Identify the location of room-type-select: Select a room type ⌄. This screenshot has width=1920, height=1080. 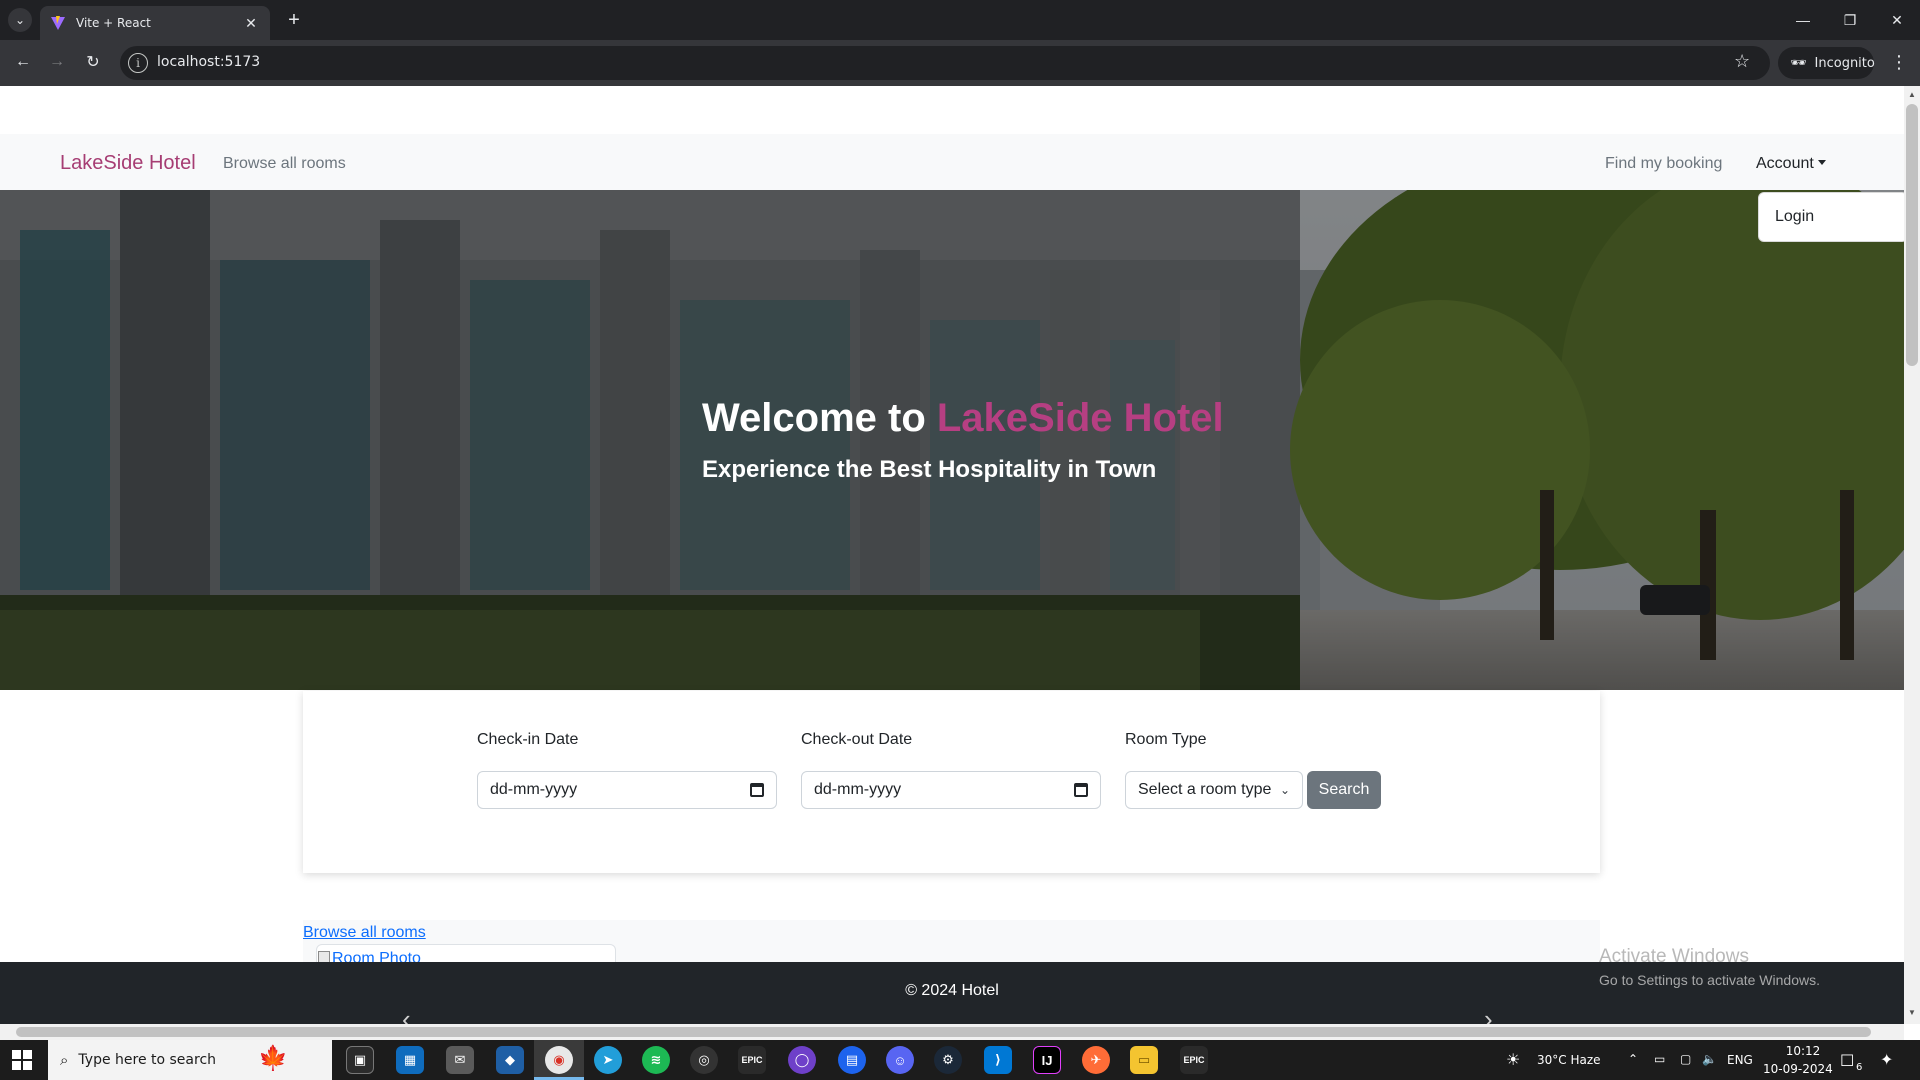
(1214, 790).